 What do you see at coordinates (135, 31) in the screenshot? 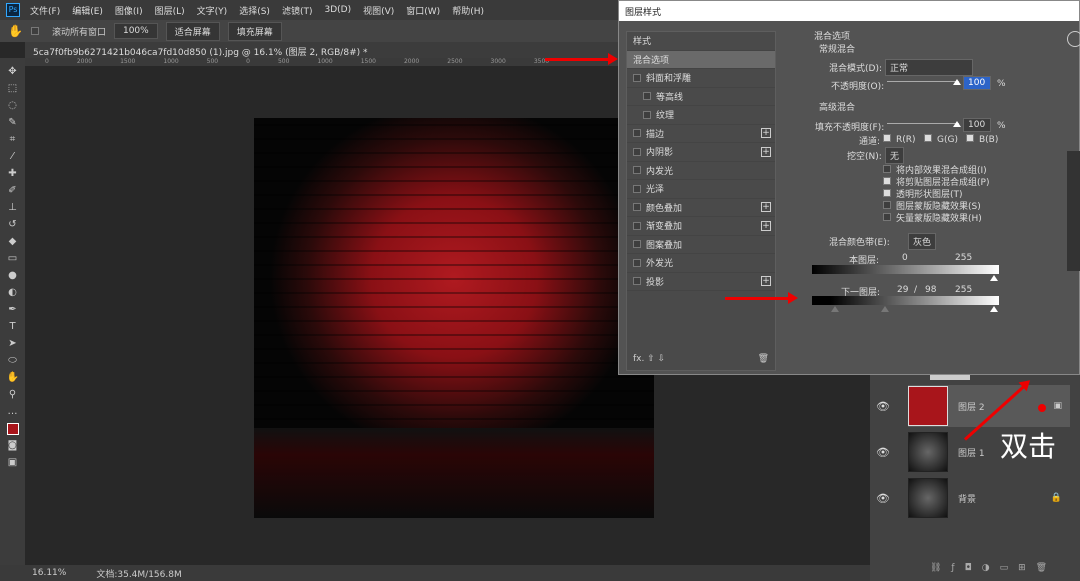
I see `zoom-100-button: 100%` at bounding box center [135, 31].